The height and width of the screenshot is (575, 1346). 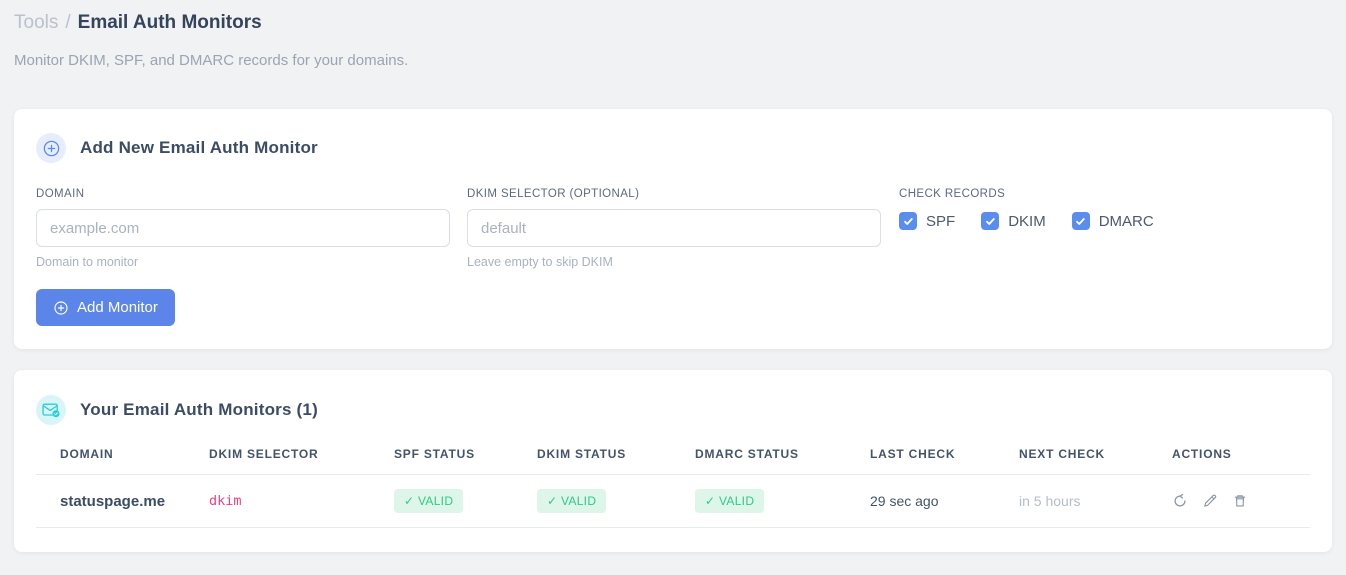 What do you see at coordinates (944, 461) in the screenshot?
I see `column-header-last-check: LAST CHECK` at bounding box center [944, 461].